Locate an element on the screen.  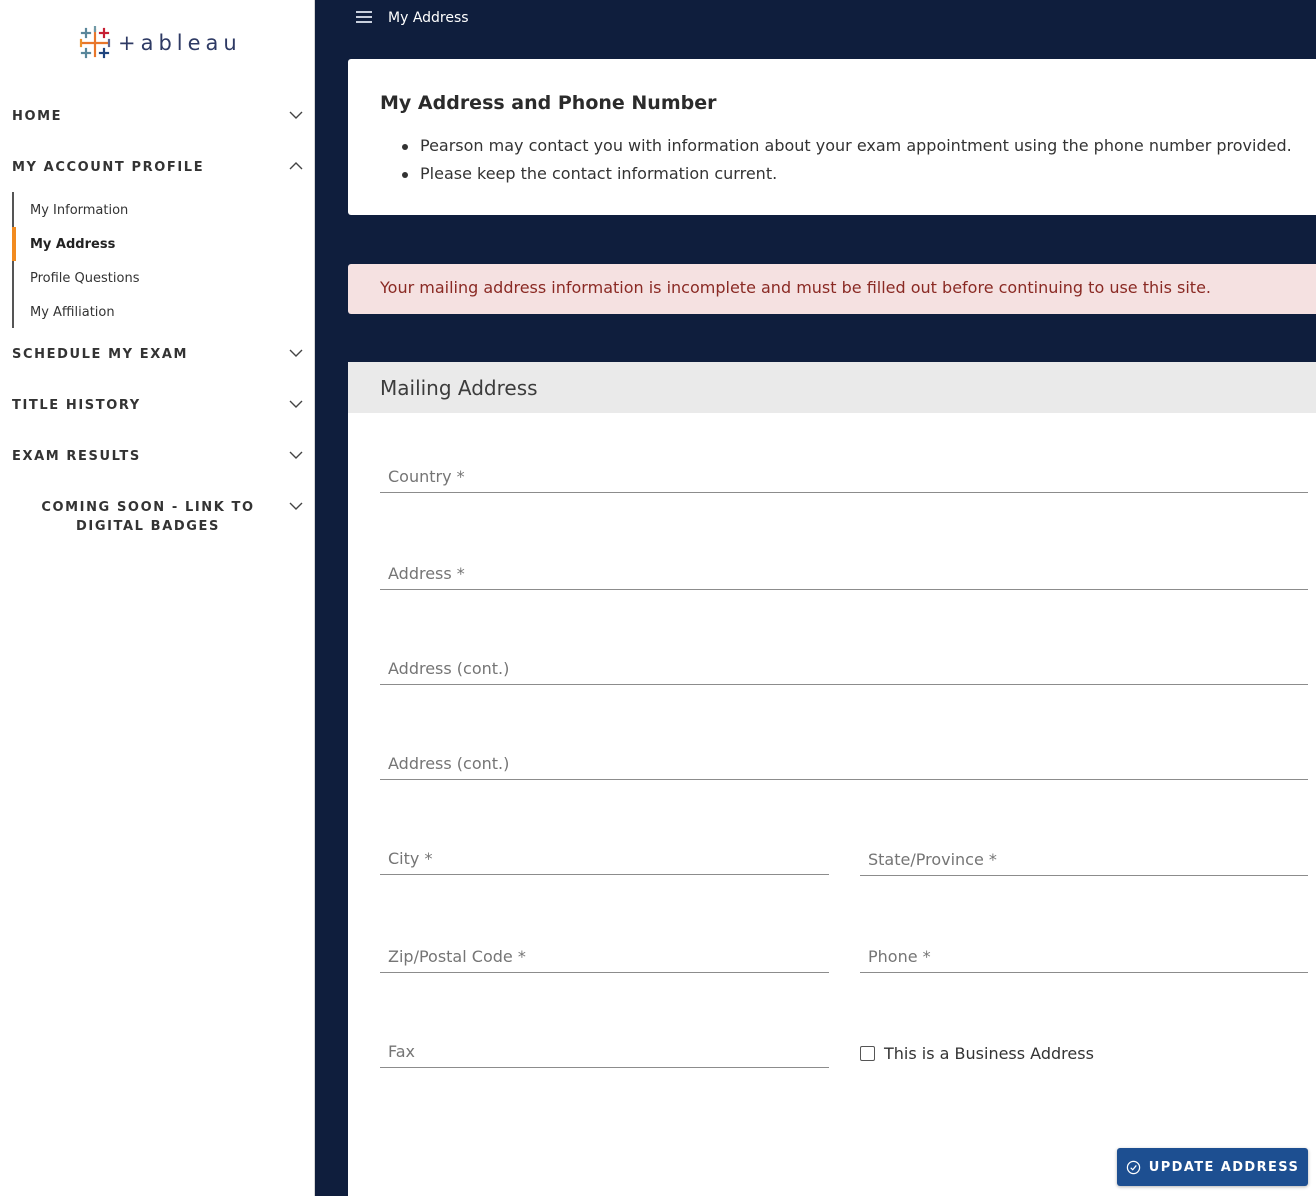
nav-digital-badges-label: COMING SOON - LINK TO DIGITAL BADGES is located at coordinates (148, 517).